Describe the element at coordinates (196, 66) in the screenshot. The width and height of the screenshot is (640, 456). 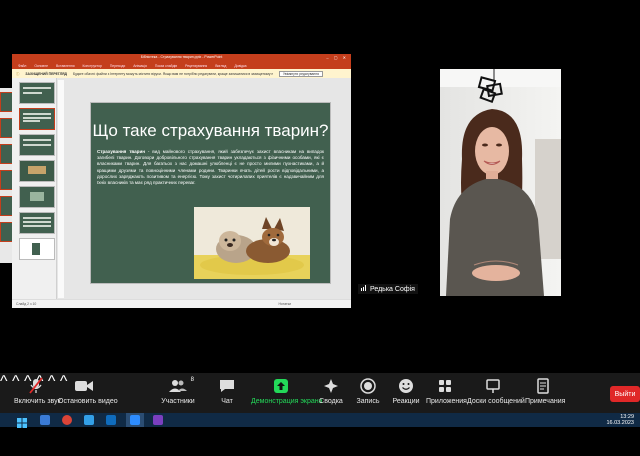
I see `ribbon-tab: Рецензування` at that location.